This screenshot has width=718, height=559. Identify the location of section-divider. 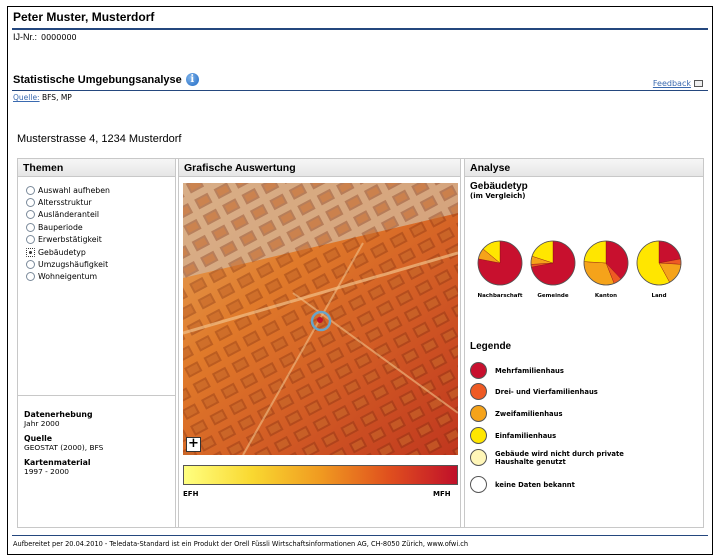
(360, 90).